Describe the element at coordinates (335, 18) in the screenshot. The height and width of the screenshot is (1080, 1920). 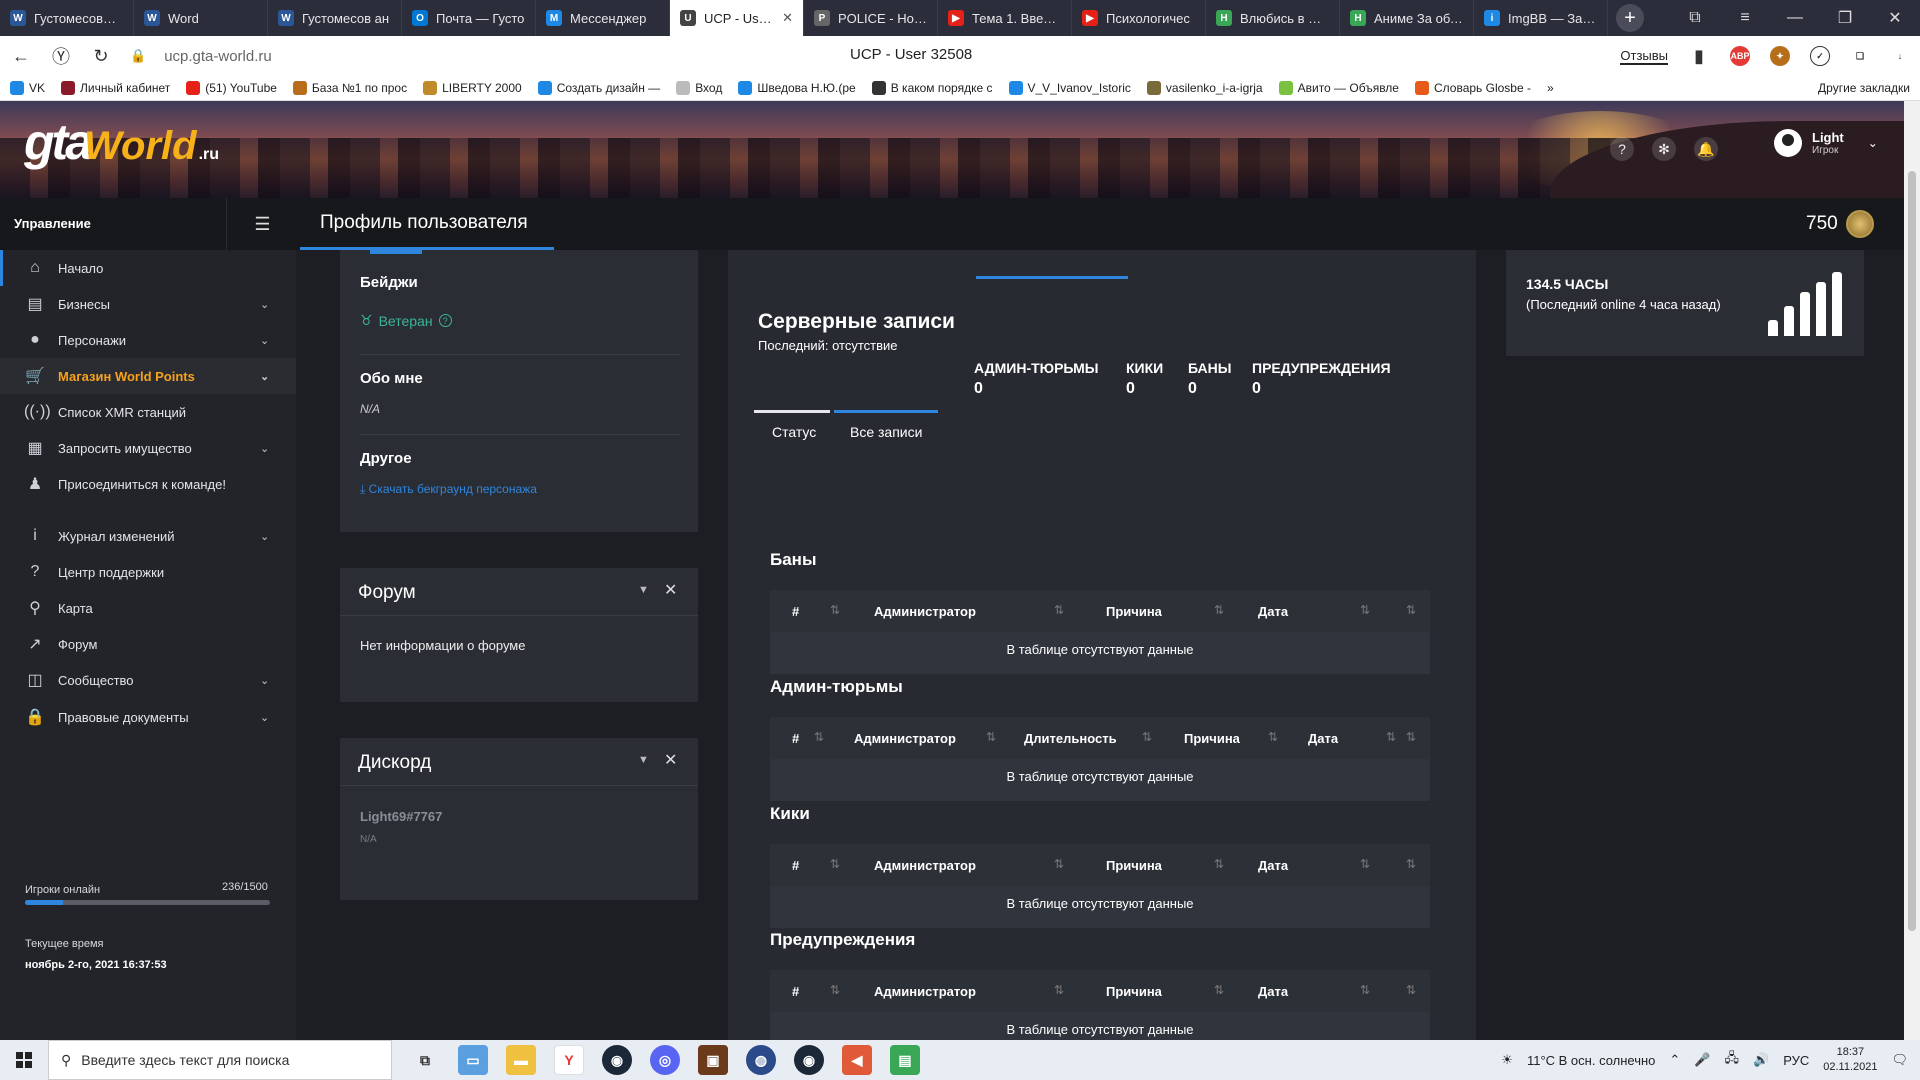
I see `browser-tab: W Густомесов ан` at that location.